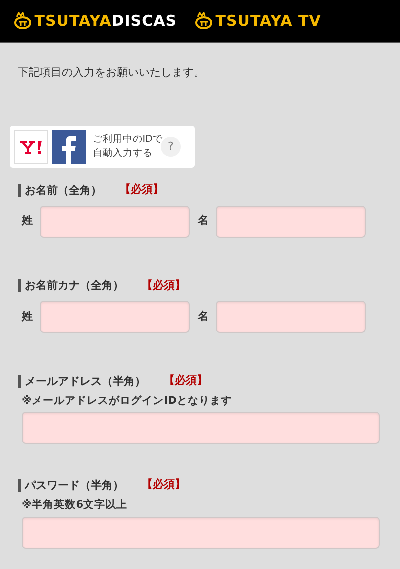  I want to click on logo-text: TSUTAYADISCAS, so click(106, 21).